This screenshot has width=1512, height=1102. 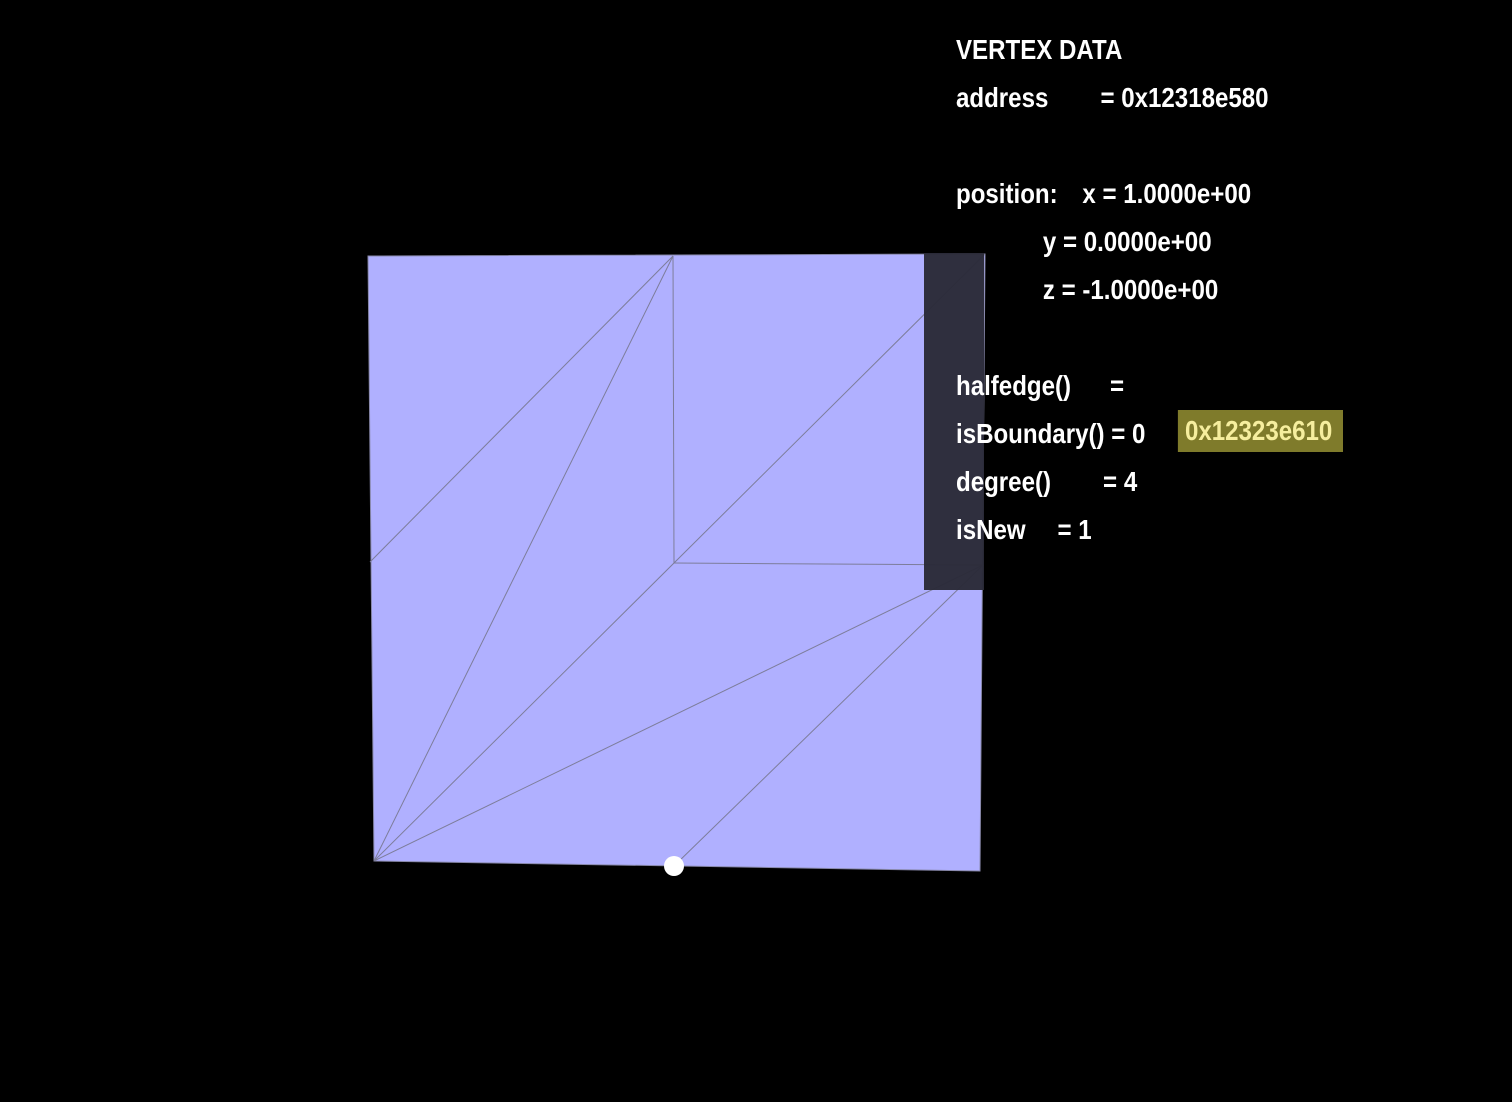 What do you see at coordinates (1074, 529) in the screenshot?
I see `isnew-value: = 1` at bounding box center [1074, 529].